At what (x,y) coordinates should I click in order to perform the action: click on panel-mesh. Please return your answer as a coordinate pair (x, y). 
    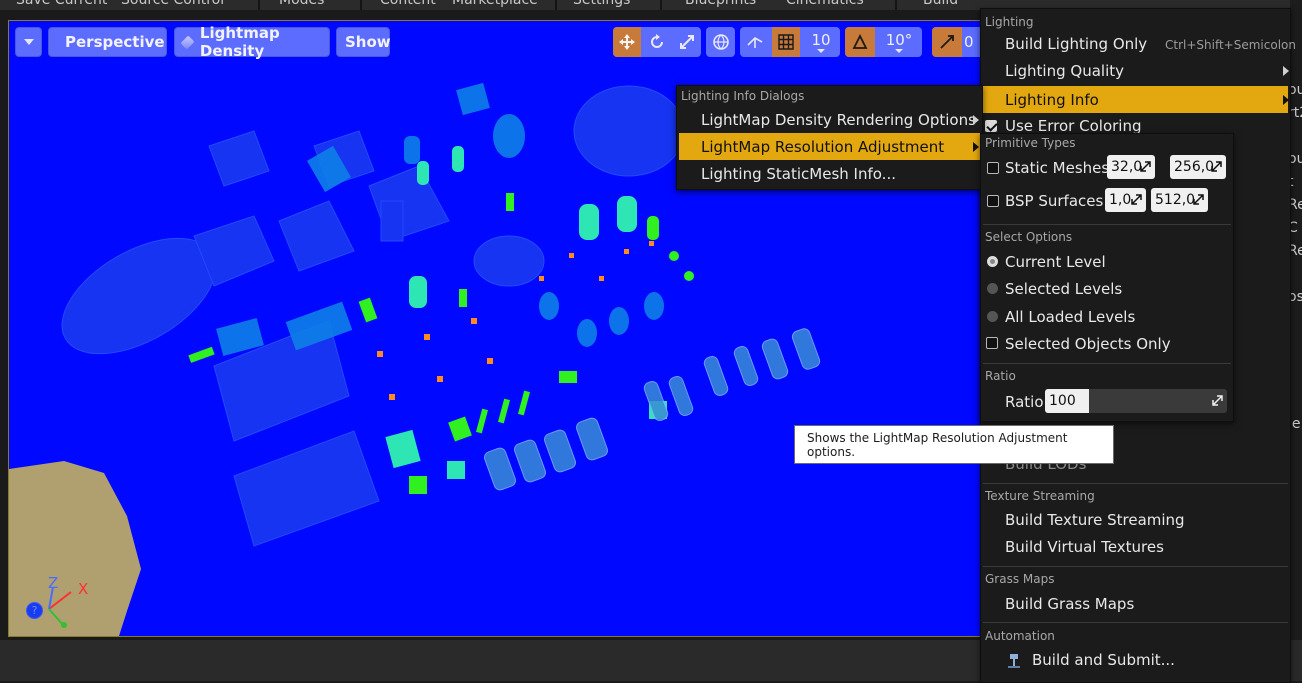
    Looking at the image, I should click on (306, 488).